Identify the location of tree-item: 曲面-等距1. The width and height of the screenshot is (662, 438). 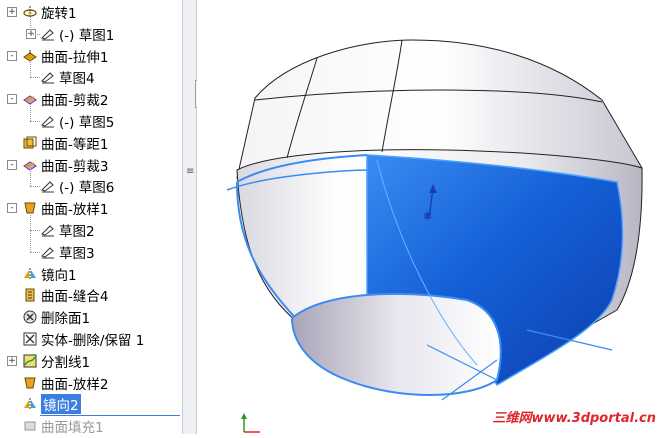
(91, 143).